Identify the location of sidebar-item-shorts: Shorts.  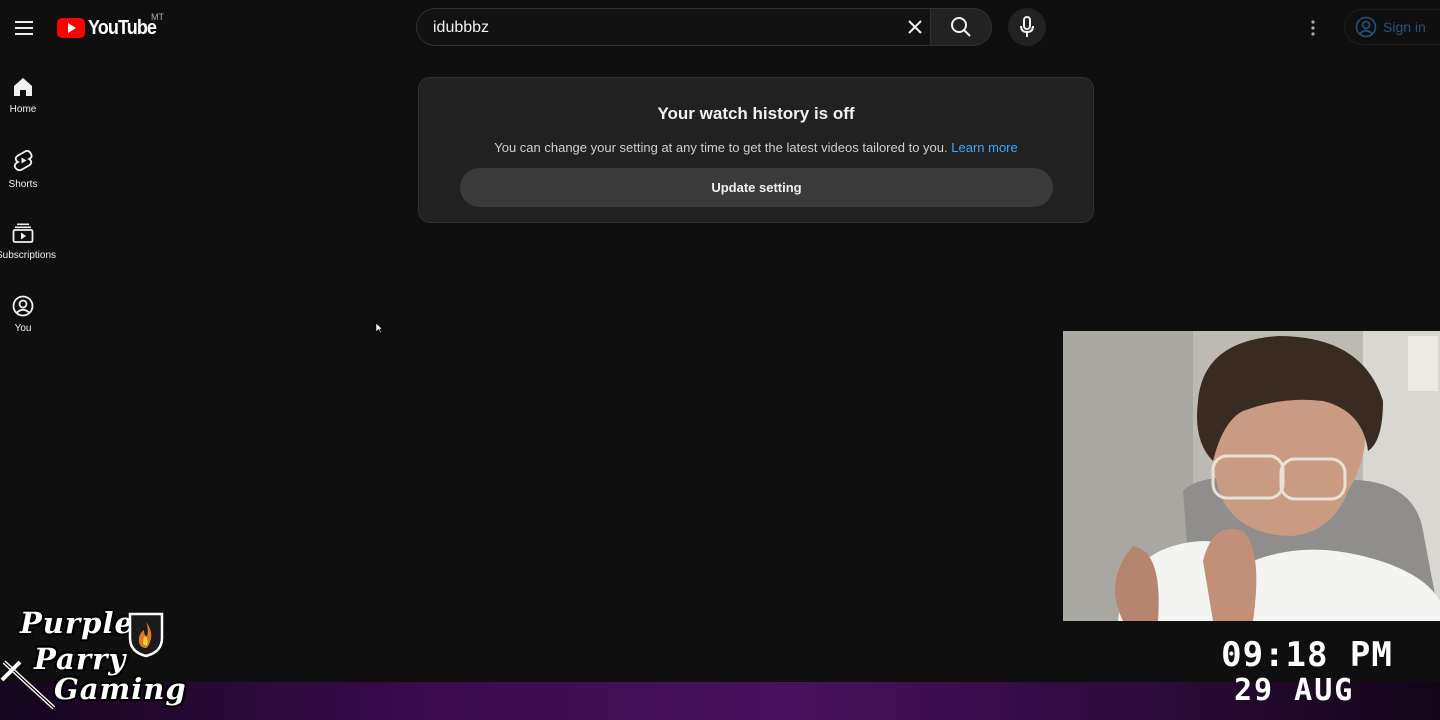
(23, 173).